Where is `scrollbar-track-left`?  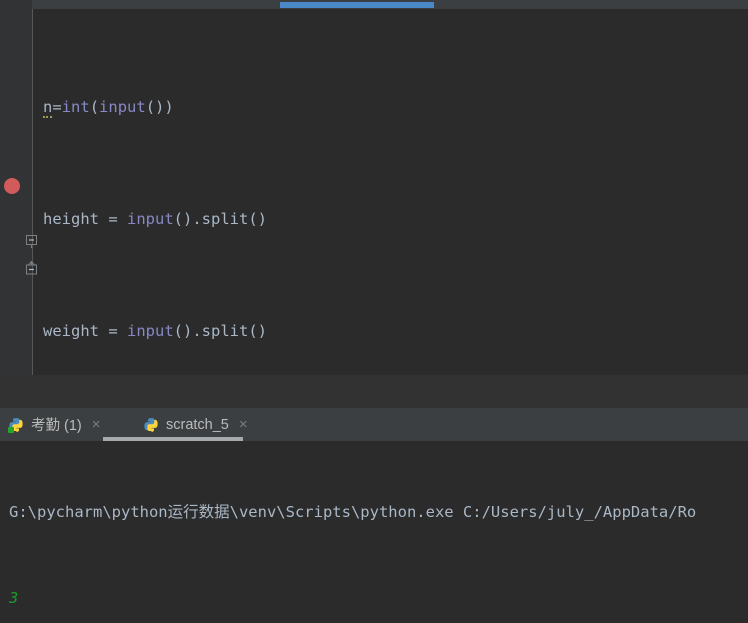
scrollbar-track-left is located at coordinates (16, 4).